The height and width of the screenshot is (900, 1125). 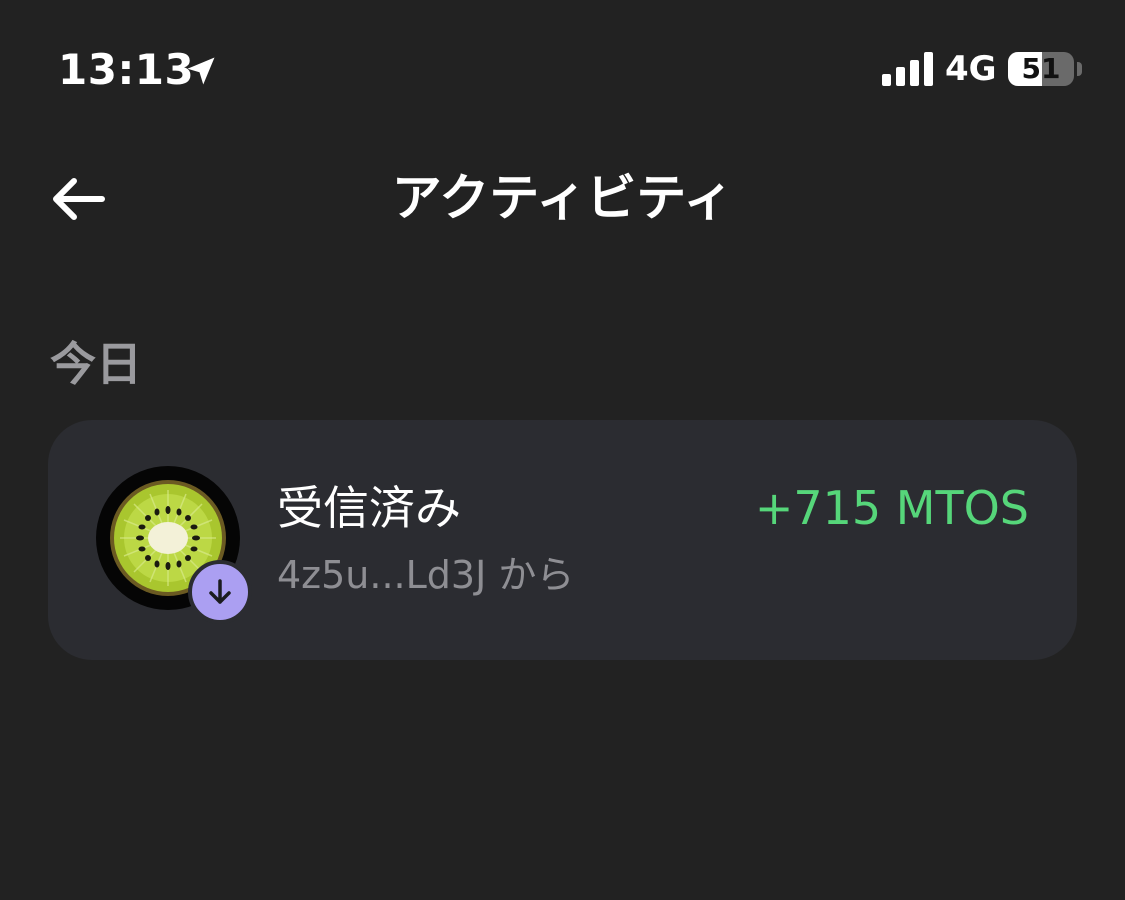 I want to click on activity-title: 受信済み, so click(x=369, y=508).